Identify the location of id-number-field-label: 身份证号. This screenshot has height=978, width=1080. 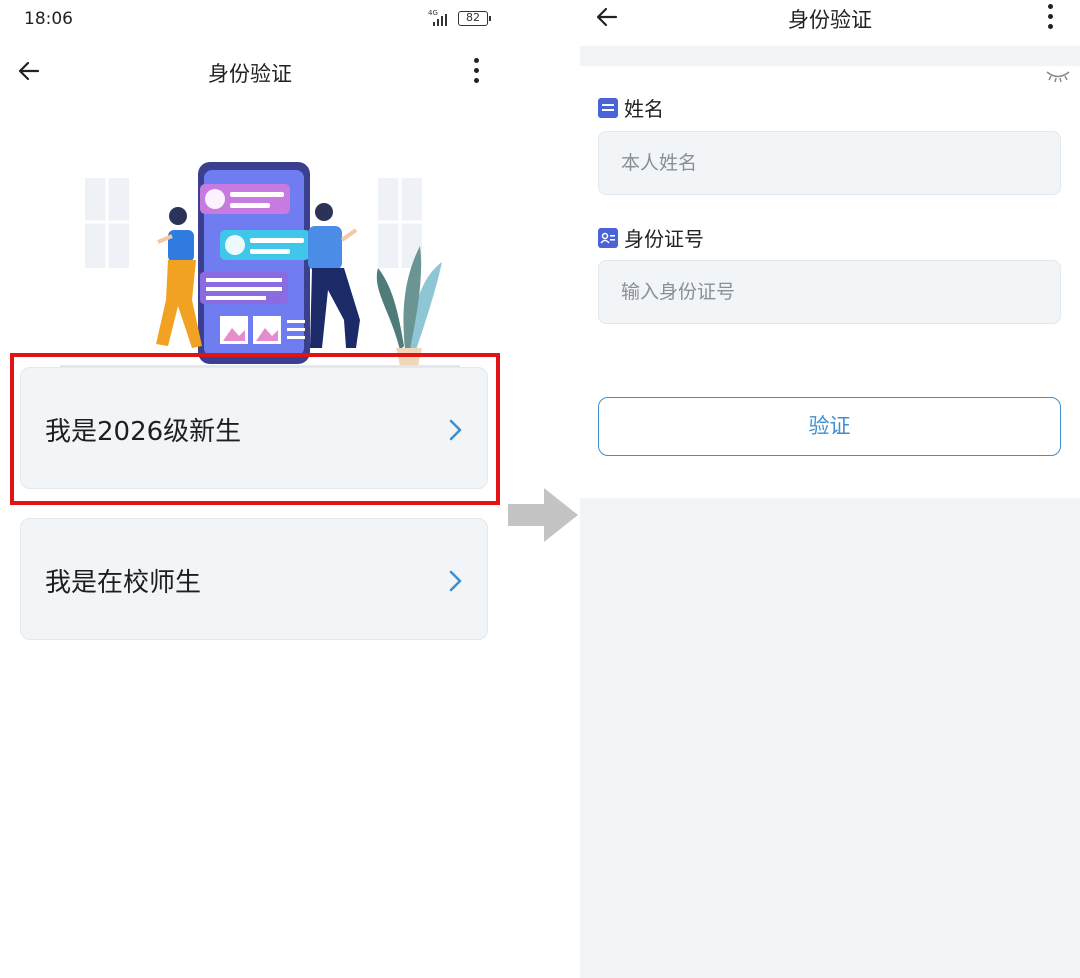
(651, 237).